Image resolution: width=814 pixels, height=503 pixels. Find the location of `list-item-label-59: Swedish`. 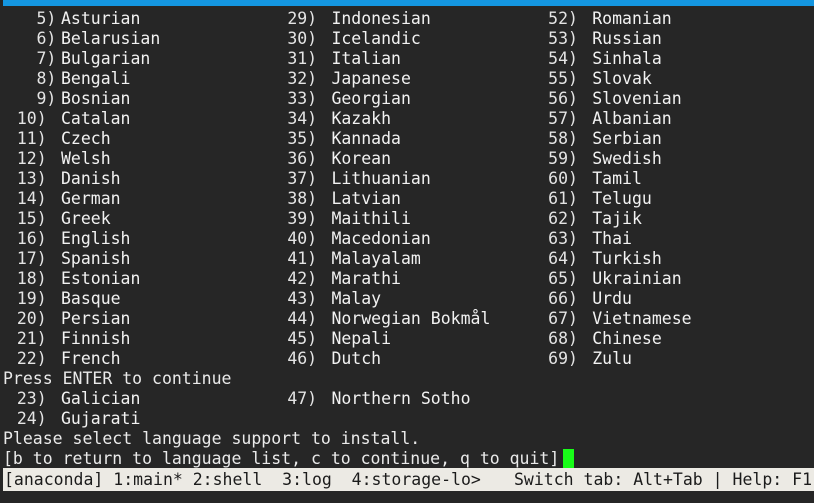

list-item-label-59: Swedish is located at coordinates (627, 159).